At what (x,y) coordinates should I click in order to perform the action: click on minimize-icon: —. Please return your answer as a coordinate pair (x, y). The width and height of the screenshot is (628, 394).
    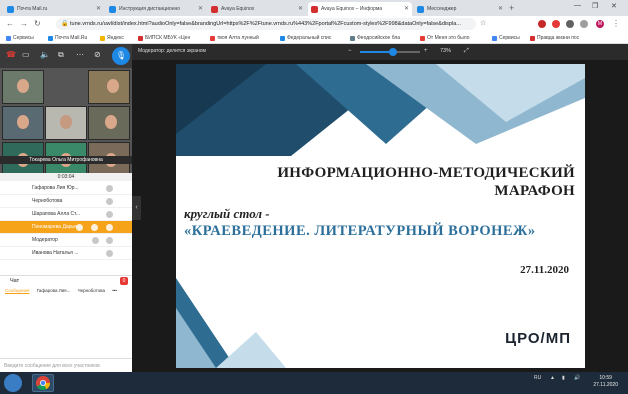
    Looking at the image, I should click on (577, 5).